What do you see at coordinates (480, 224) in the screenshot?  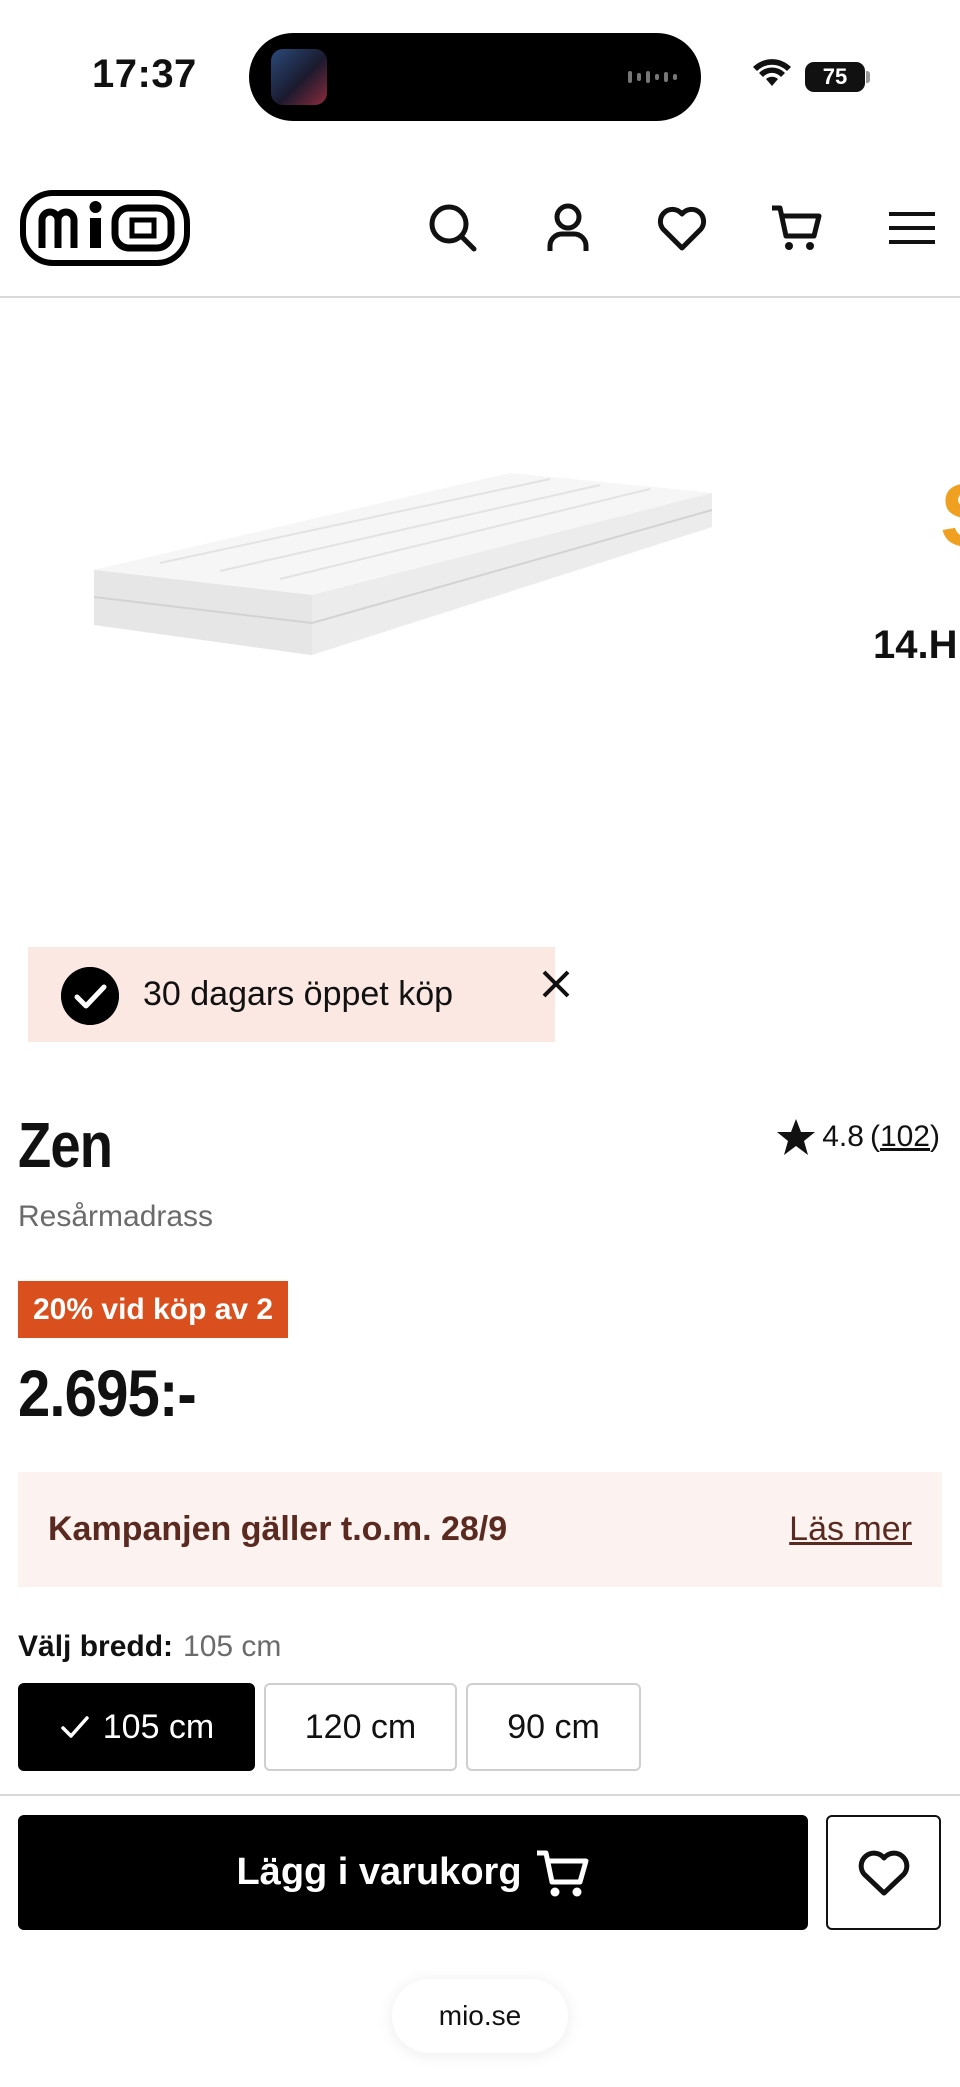 I see `site-header` at bounding box center [480, 224].